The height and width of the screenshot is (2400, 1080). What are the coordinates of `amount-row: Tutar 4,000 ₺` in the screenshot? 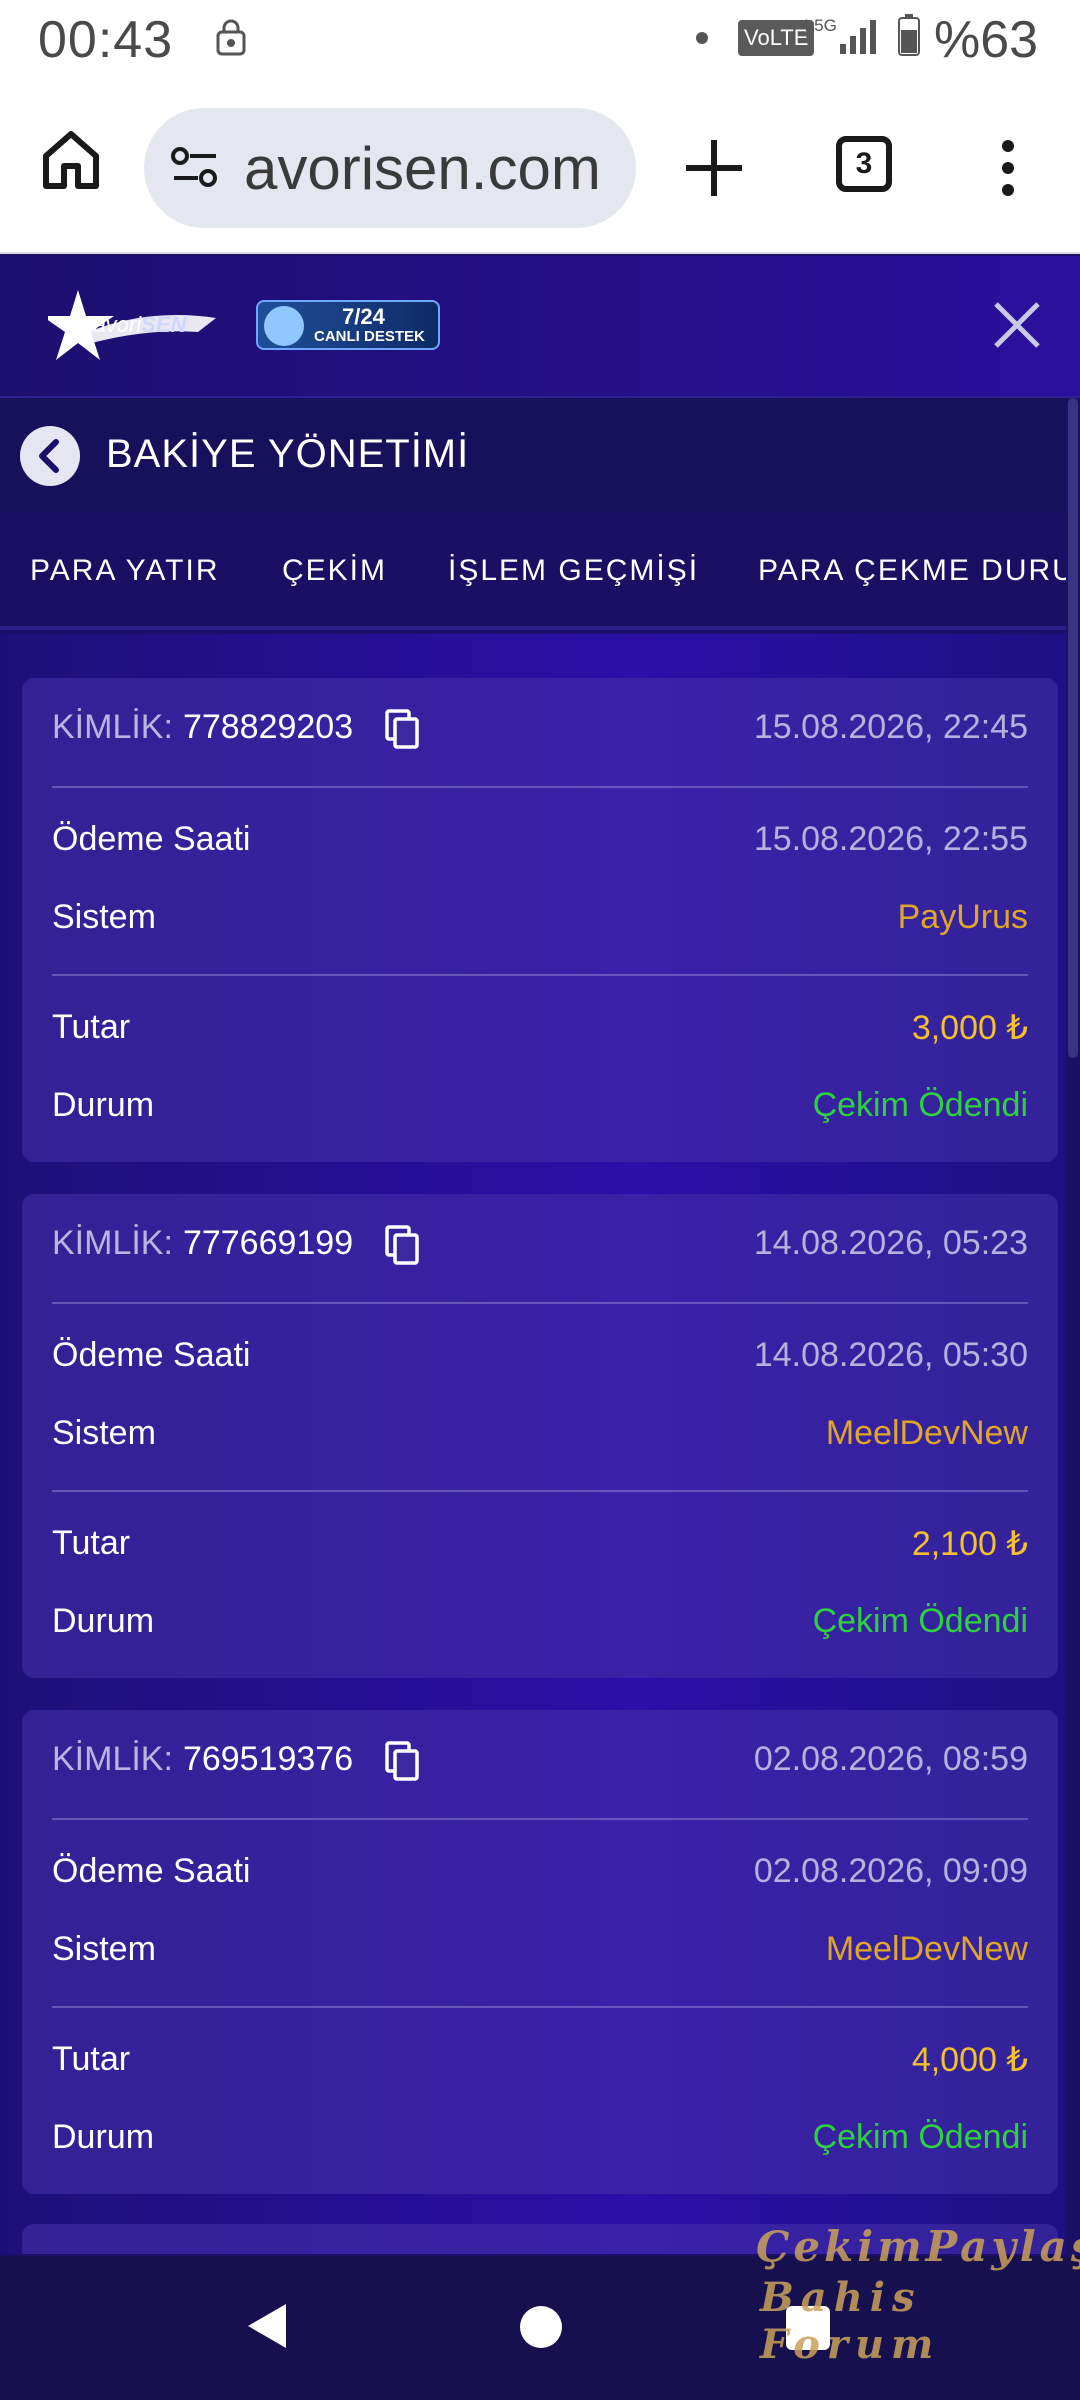 It's located at (540, 2059).